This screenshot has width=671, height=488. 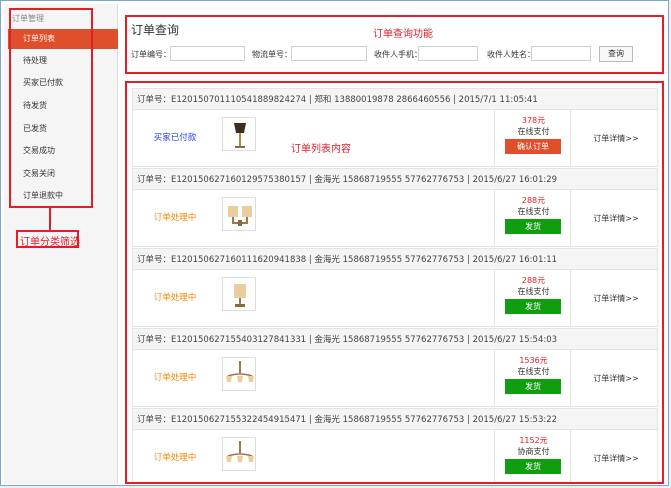 I want to click on sidebar-item-order-list: 订单列表, so click(x=63, y=39).